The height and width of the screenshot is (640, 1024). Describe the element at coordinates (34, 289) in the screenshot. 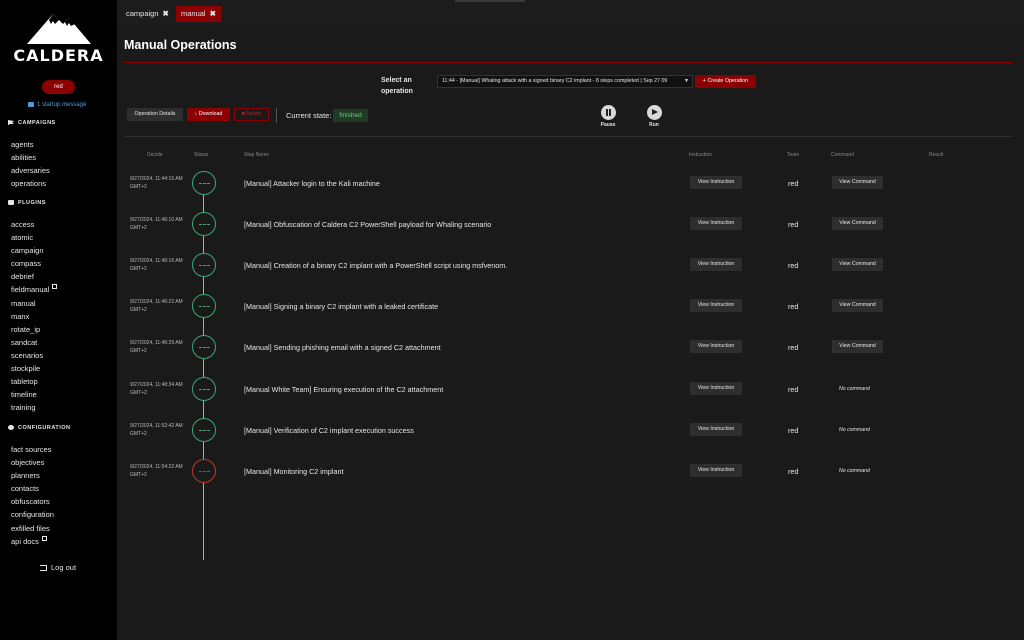

I see `sidebar-item-fieldmanual: fieldmanual` at that location.